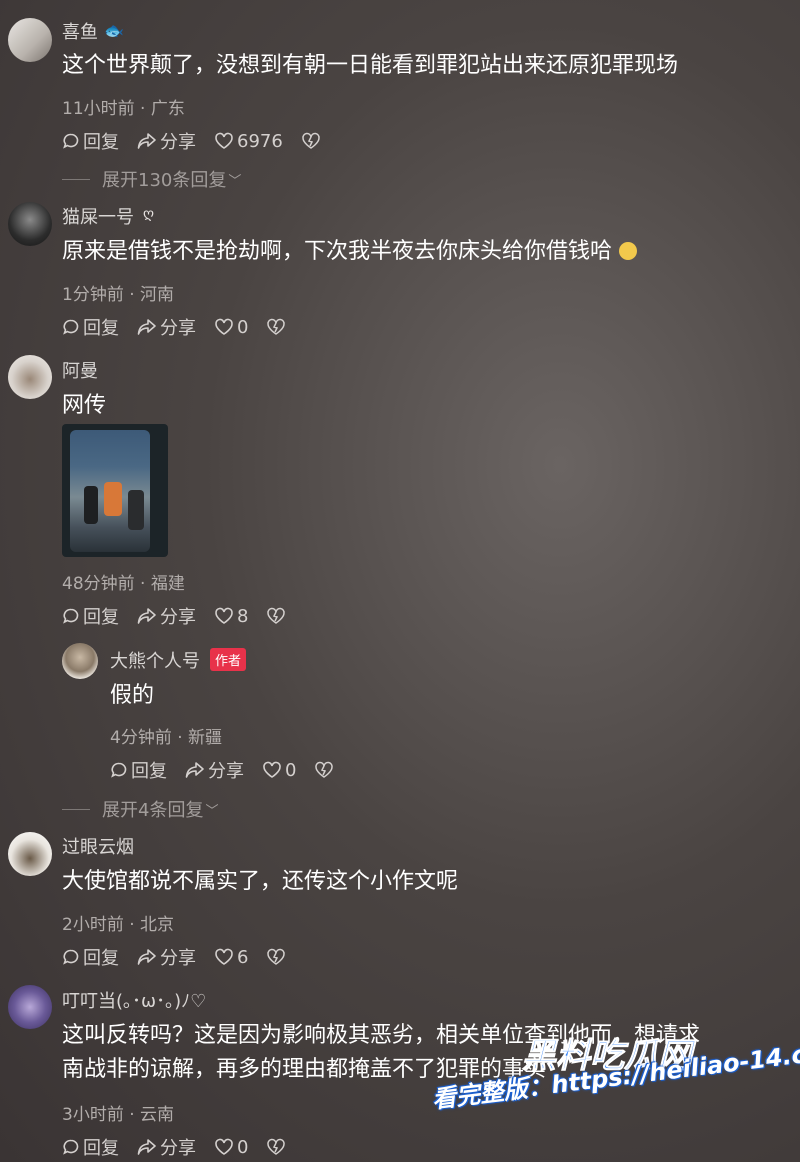  I want to click on comment-meta: 2小时前 · 北京, so click(118, 925).